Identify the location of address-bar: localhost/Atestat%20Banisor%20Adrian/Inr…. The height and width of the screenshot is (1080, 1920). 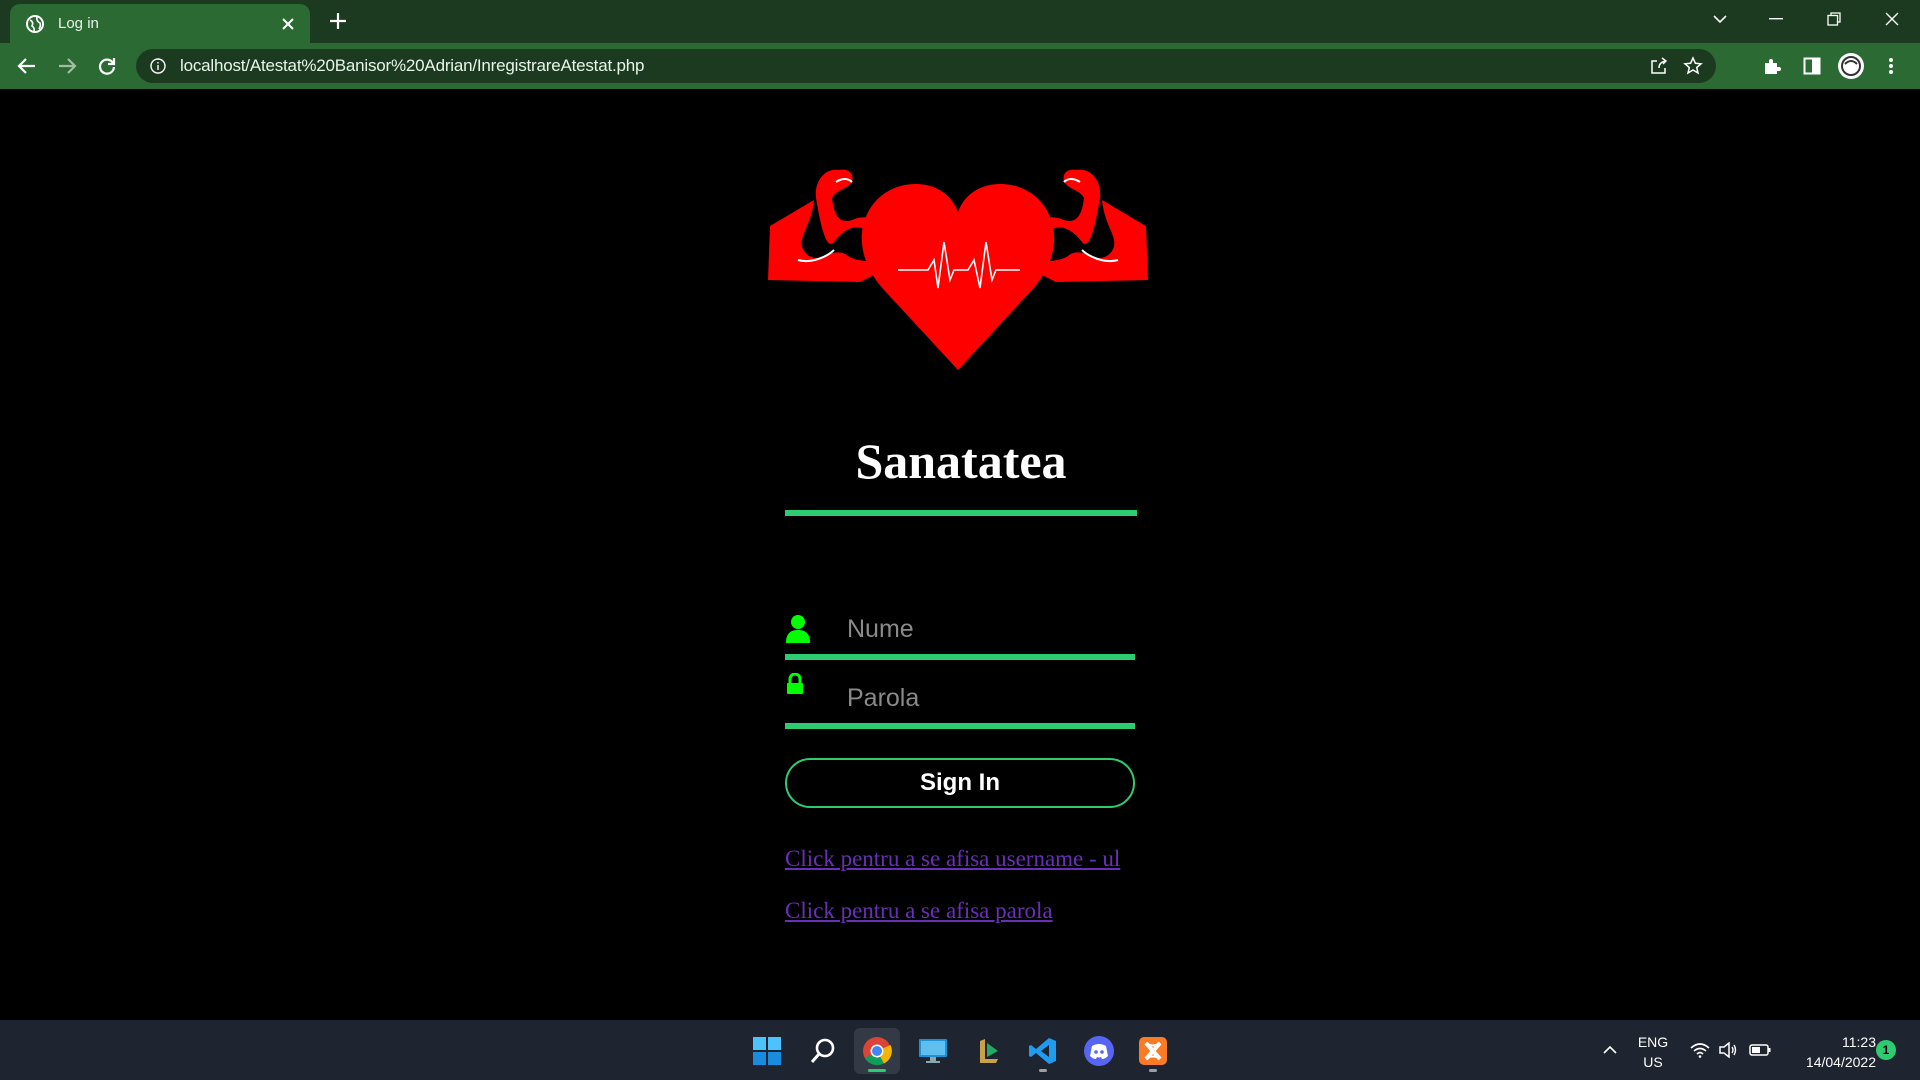
(926, 66).